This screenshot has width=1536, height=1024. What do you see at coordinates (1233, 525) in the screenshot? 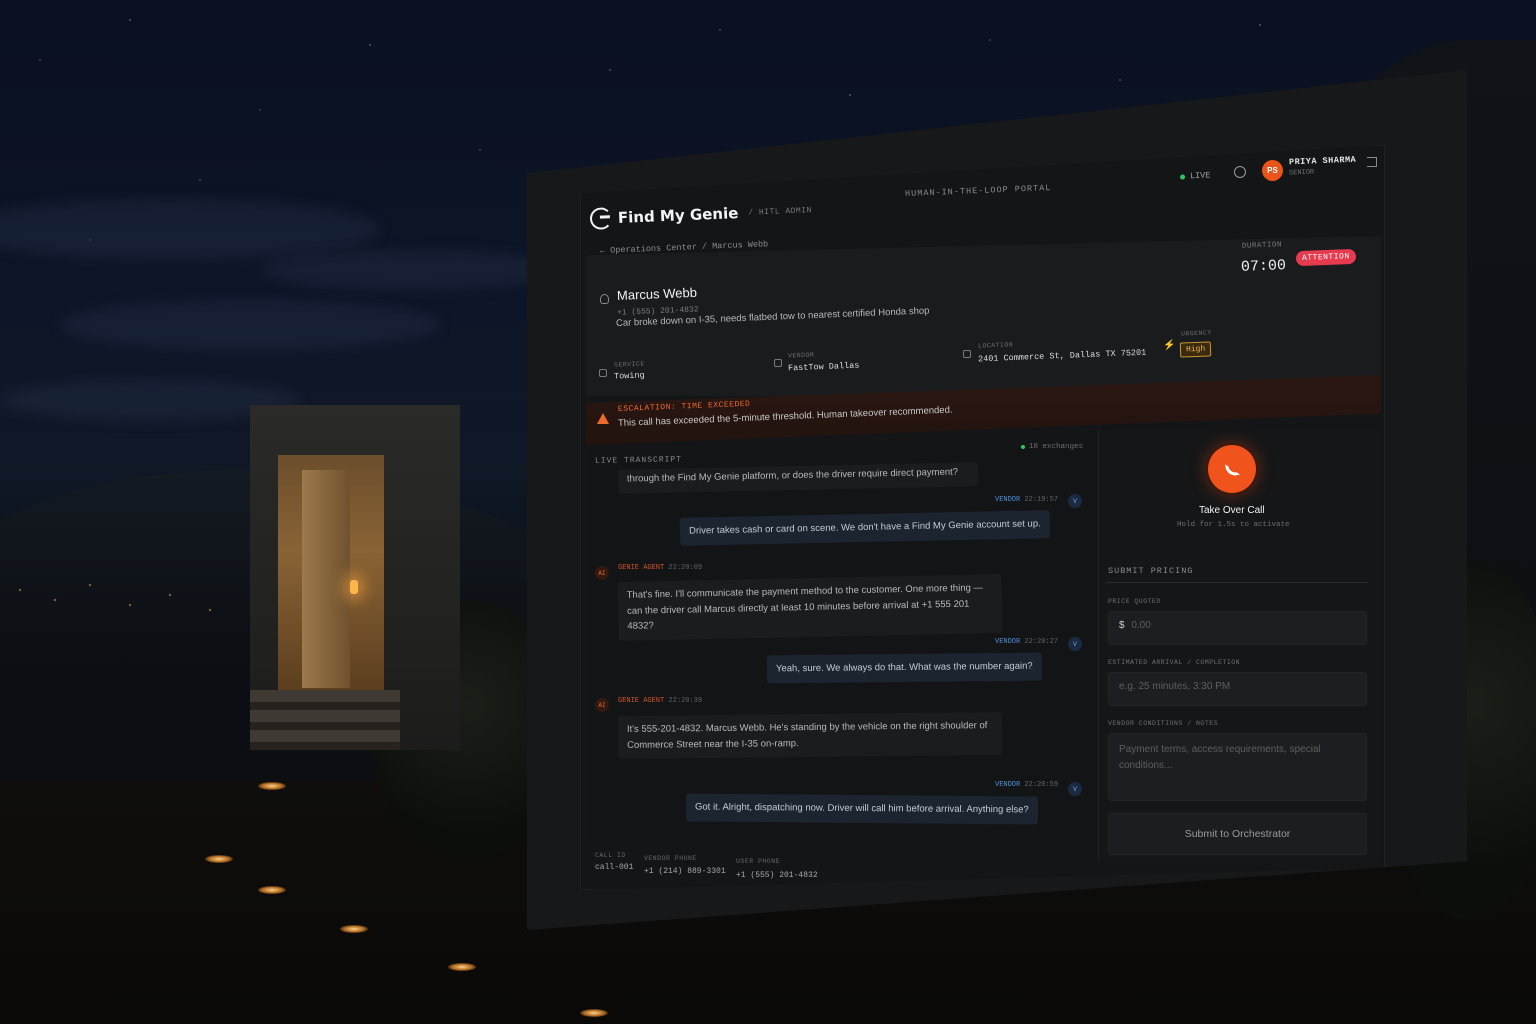
I see `take-over-hint: Hold for 1.5s to activate` at bounding box center [1233, 525].